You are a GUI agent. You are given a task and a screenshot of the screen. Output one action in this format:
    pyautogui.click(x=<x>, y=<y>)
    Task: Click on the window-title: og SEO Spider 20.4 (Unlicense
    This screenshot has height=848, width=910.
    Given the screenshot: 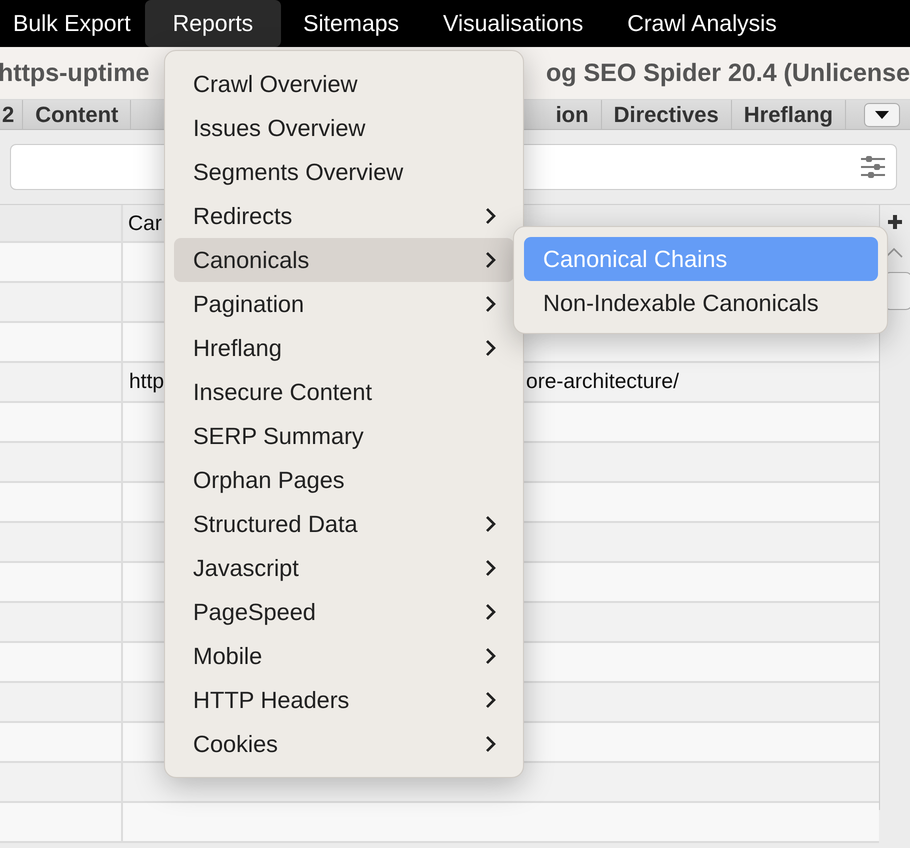 What is the action you would take?
    pyautogui.click(x=728, y=73)
    